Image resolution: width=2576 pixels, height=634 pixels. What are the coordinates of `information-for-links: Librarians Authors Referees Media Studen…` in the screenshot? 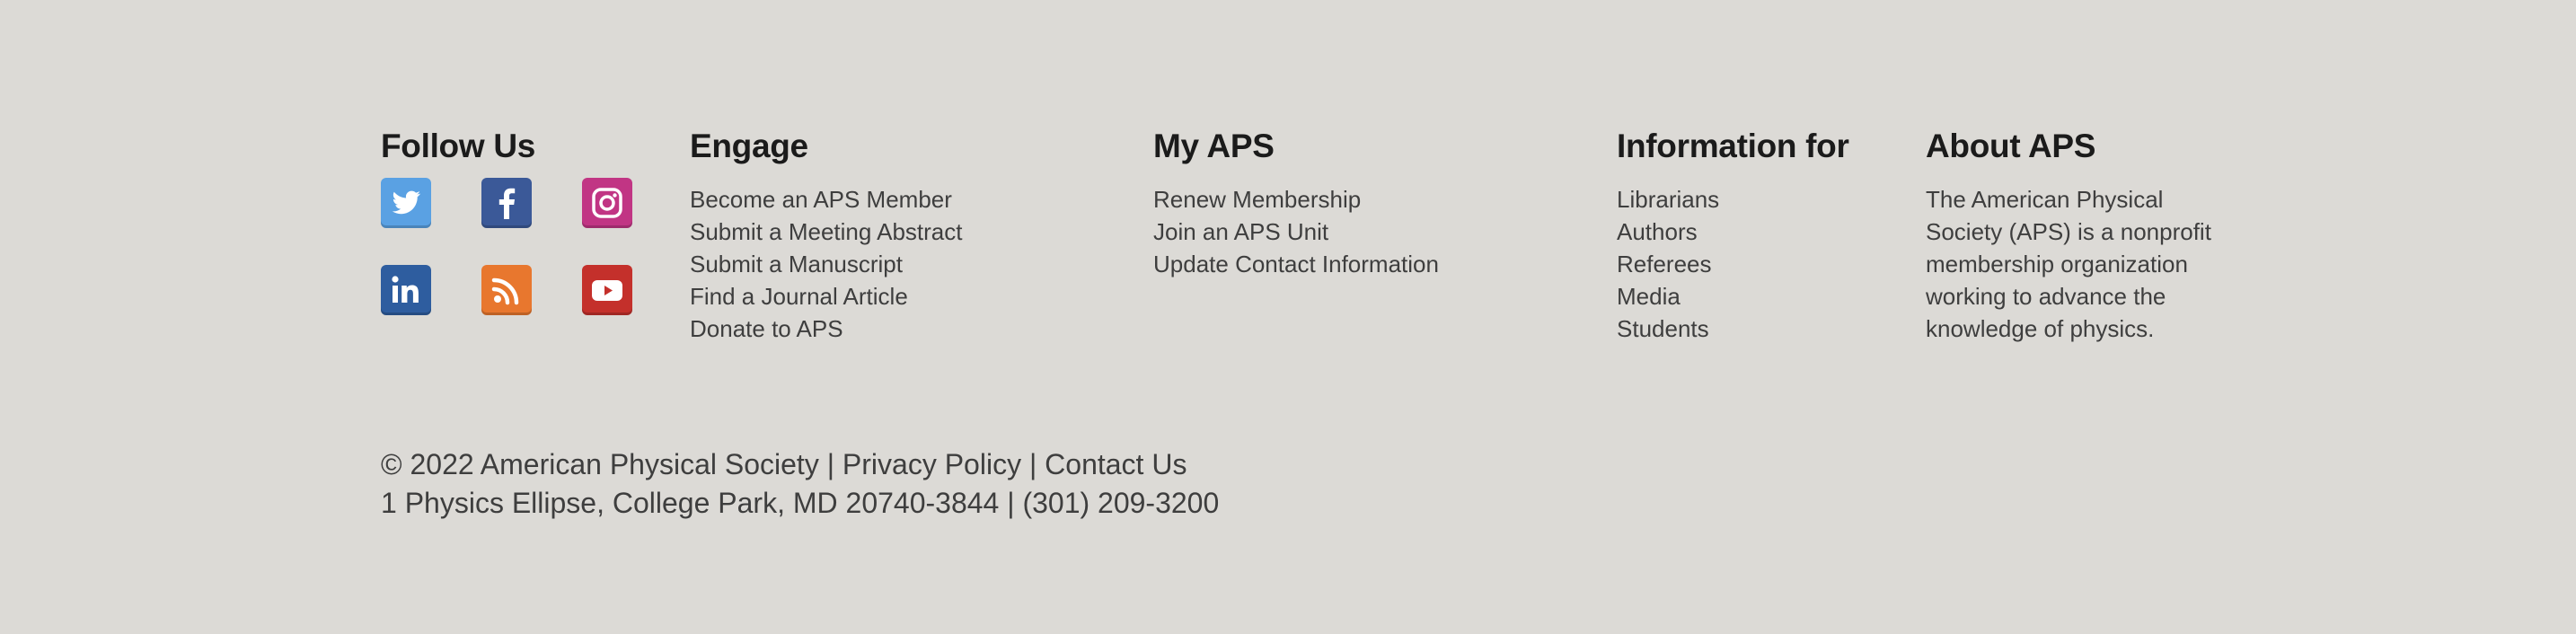 It's located at (1733, 264).